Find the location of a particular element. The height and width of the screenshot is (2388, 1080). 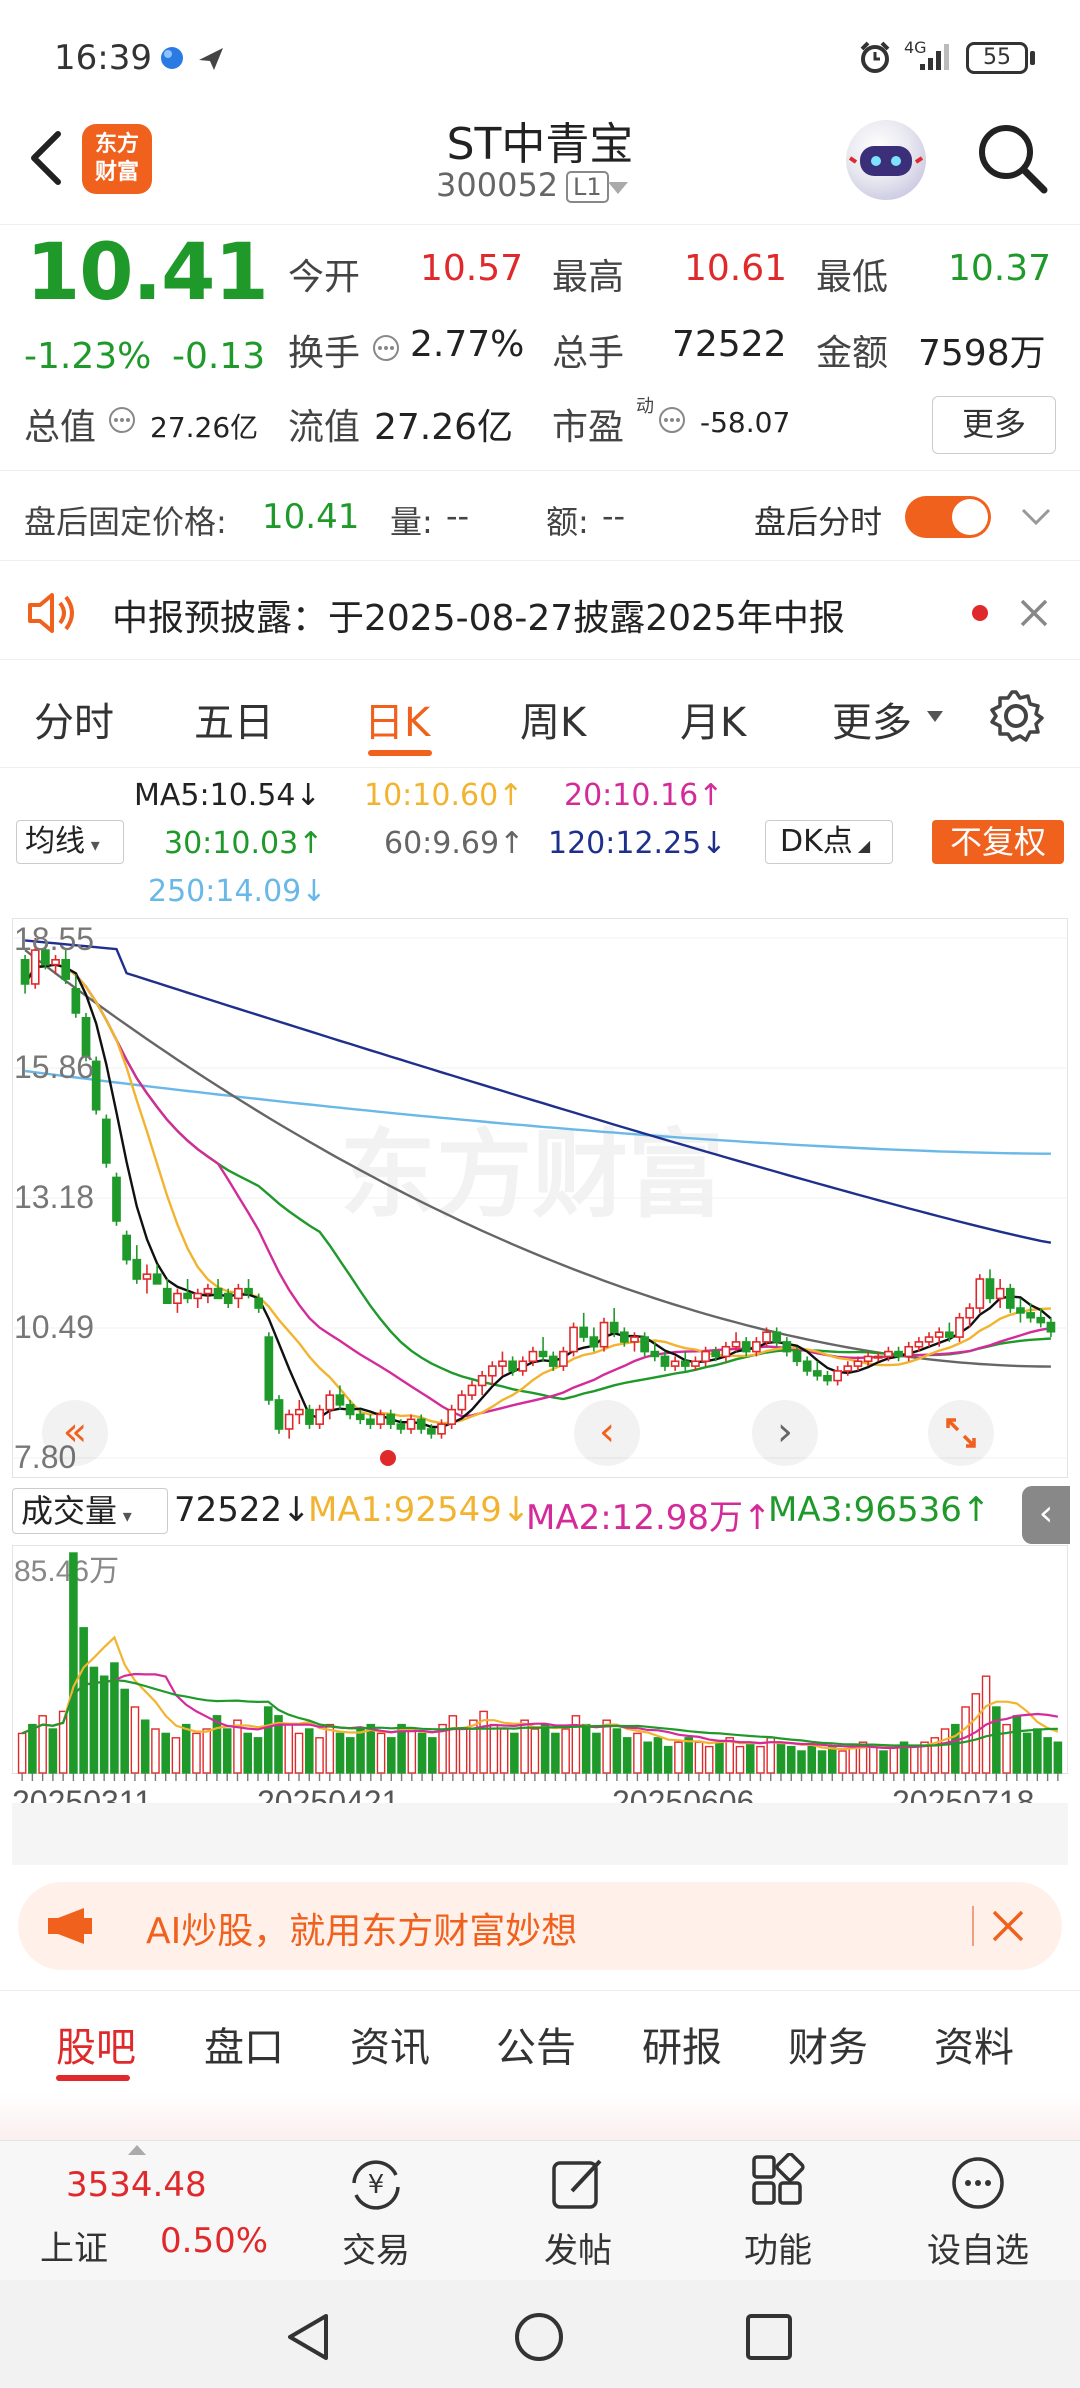

nav-add-watchlist: 设自选 is located at coordinates (978, 2212).